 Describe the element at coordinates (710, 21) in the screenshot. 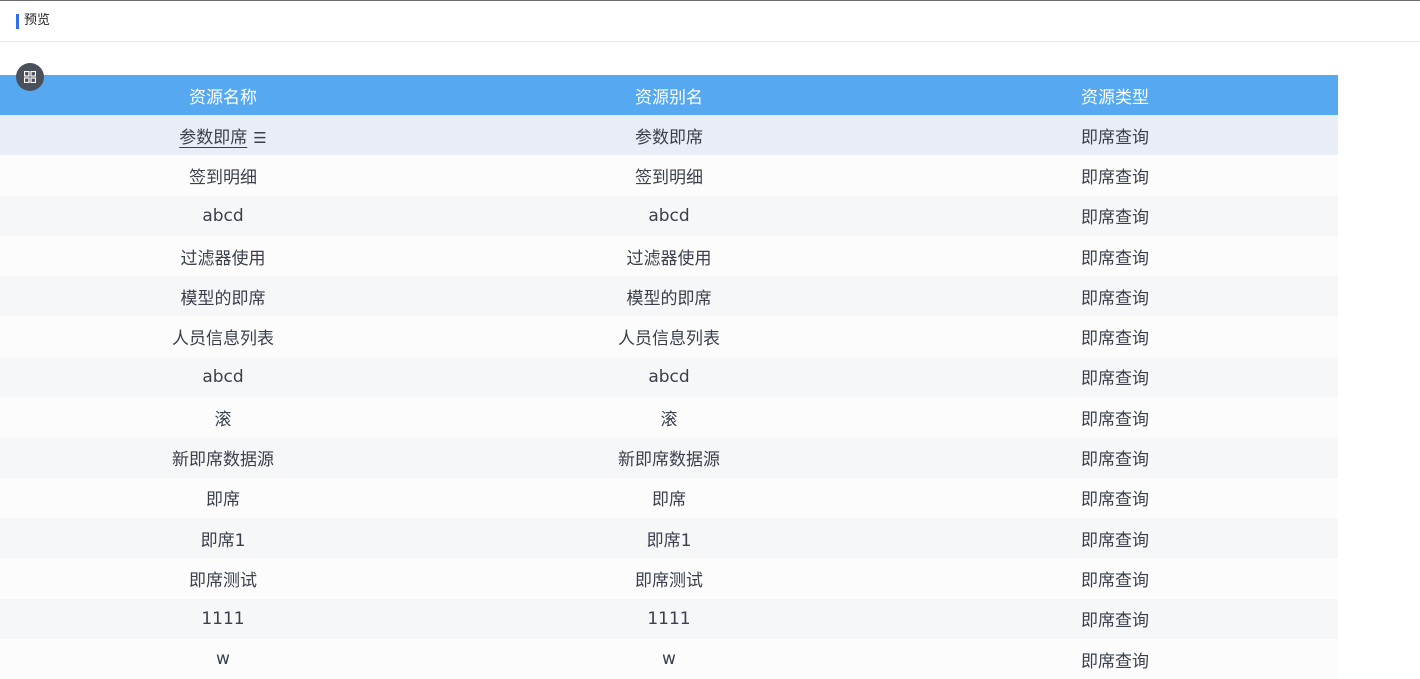

I see `preview-header: 预览` at that location.